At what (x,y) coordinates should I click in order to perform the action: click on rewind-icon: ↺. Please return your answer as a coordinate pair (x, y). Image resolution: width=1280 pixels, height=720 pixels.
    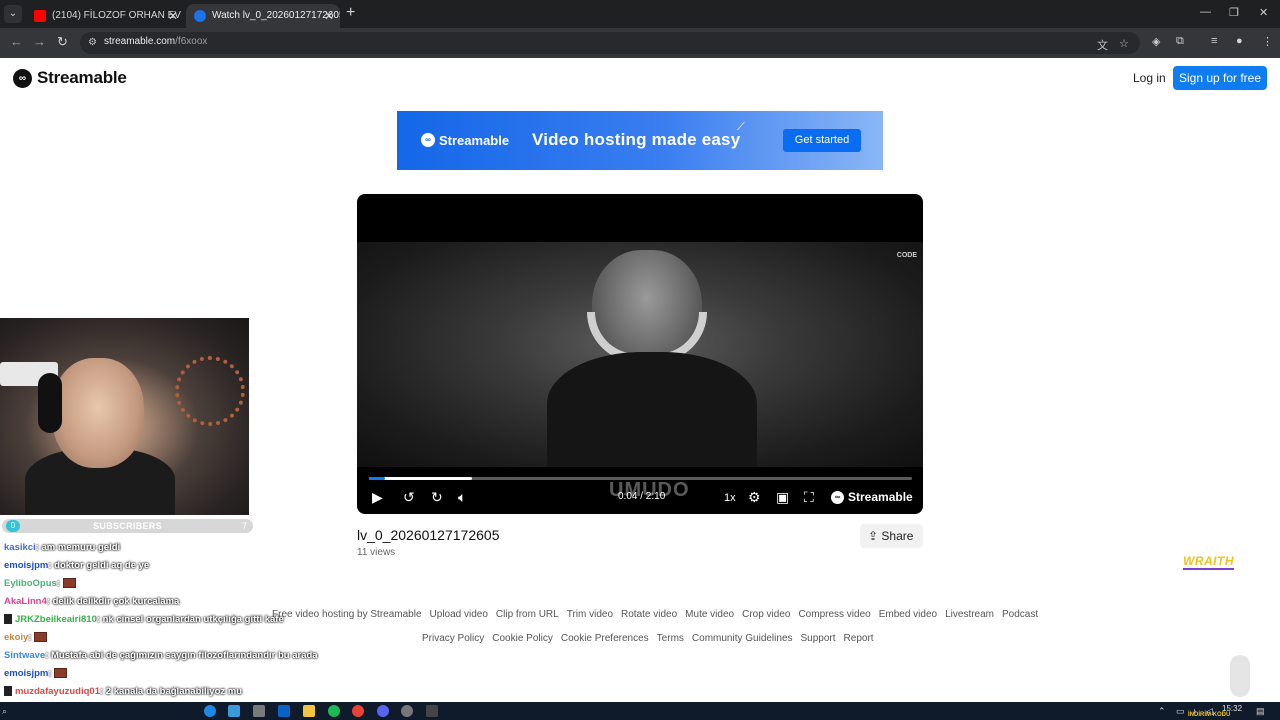
    Looking at the image, I should click on (409, 497).